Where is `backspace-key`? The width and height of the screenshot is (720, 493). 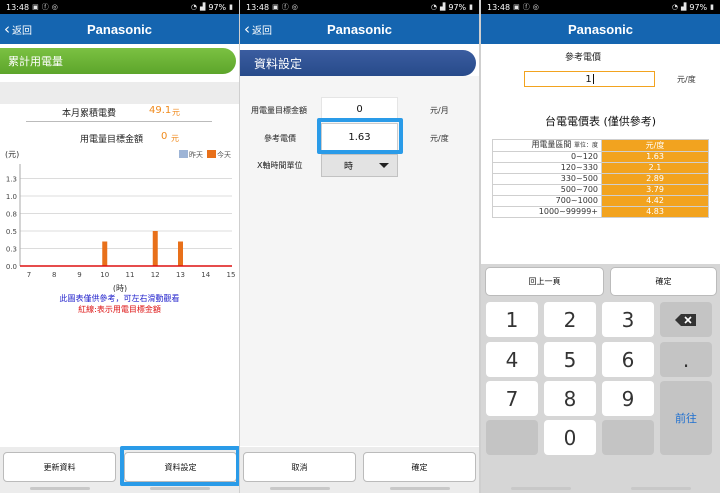 backspace-key is located at coordinates (686, 319).